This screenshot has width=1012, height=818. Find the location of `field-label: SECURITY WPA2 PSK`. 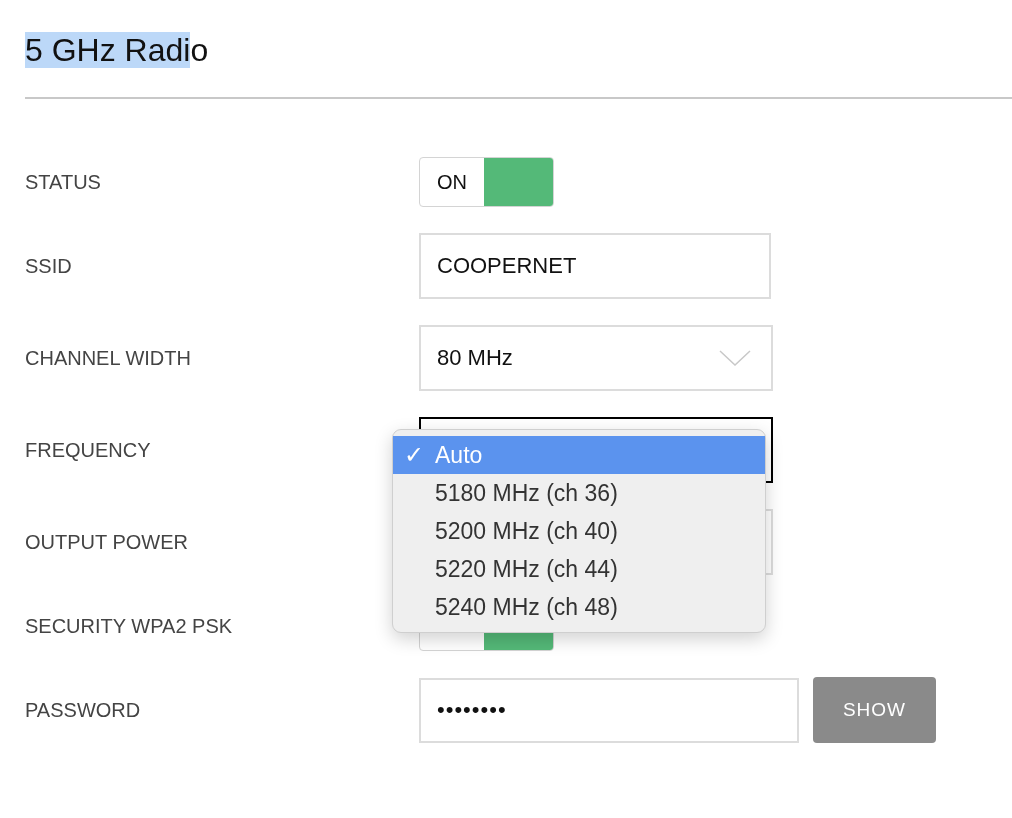

field-label: SECURITY WPA2 PSK is located at coordinates (129, 625).